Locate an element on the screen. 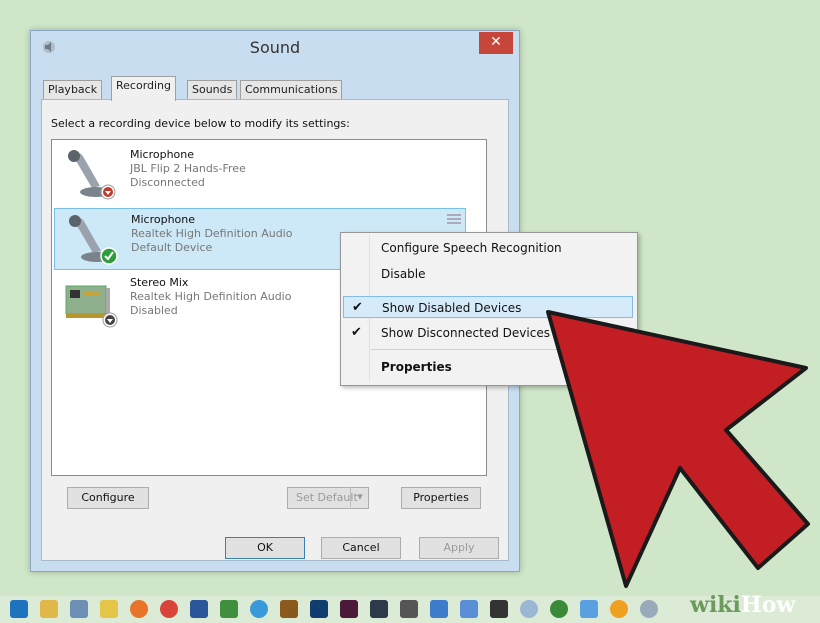 The width and height of the screenshot is (820, 623). window-title: Sound is located at coordinates (275, 47).